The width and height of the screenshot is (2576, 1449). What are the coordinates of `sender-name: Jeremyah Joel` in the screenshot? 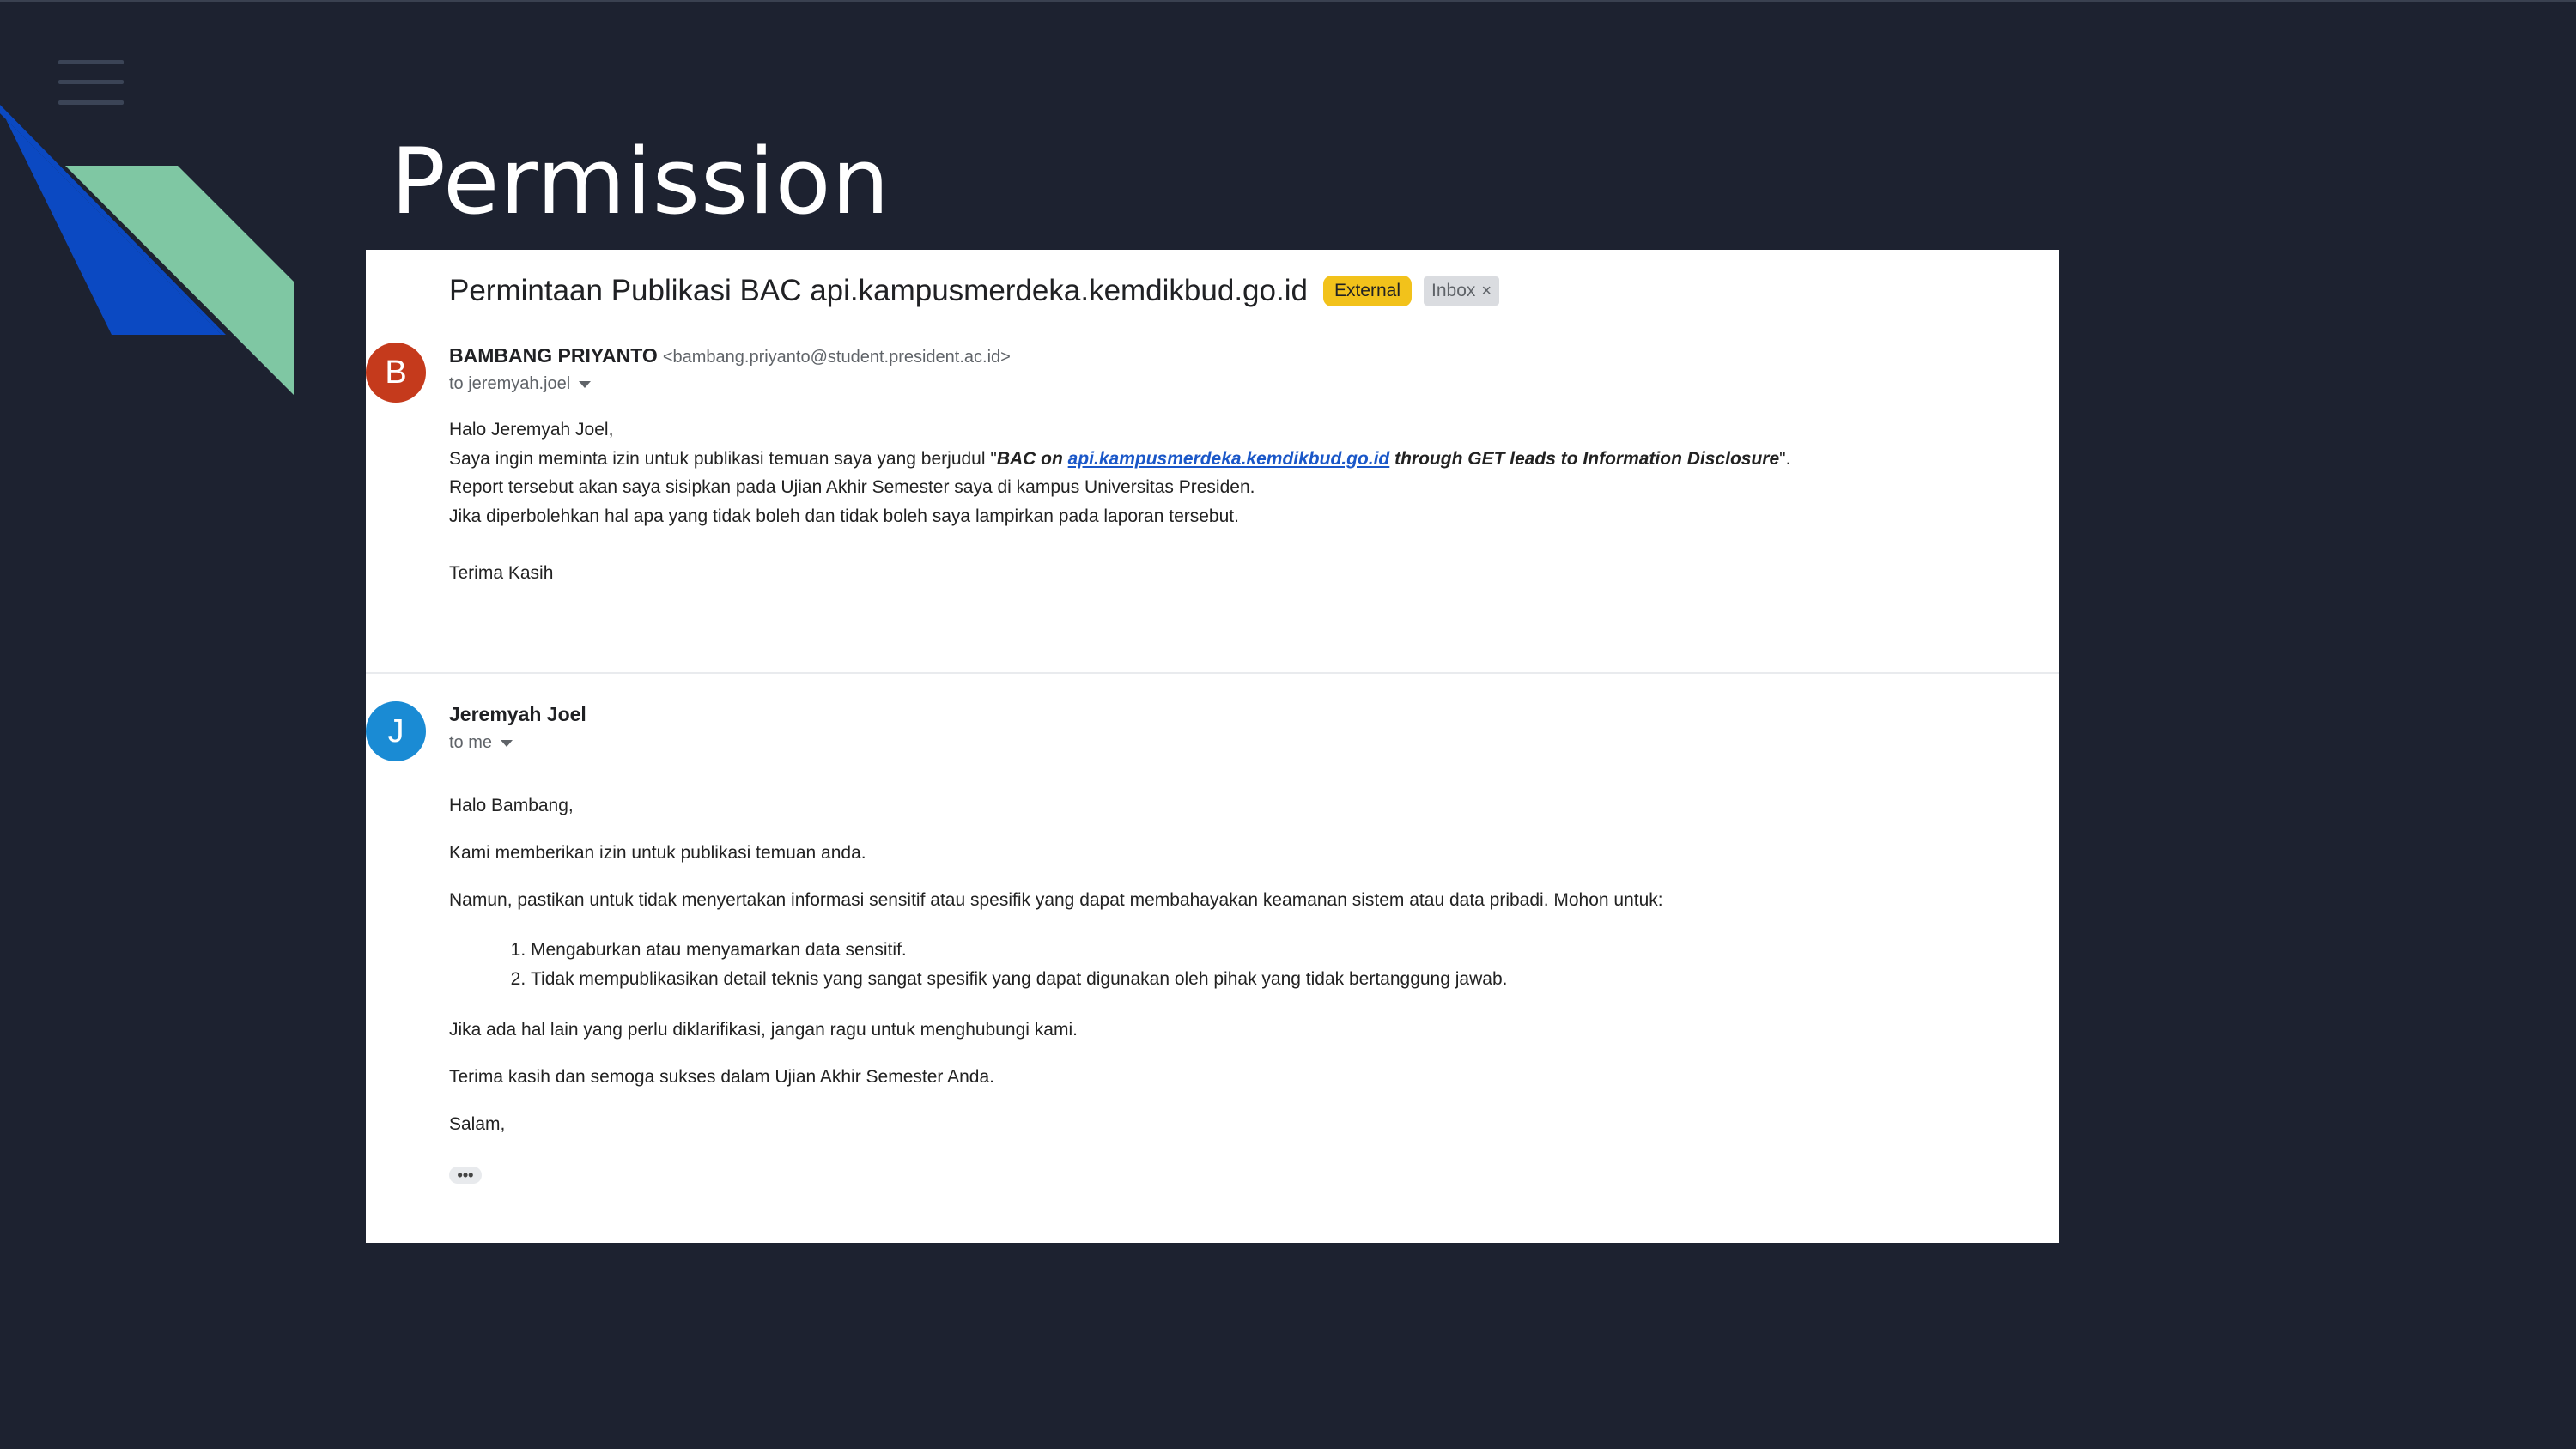 It's located at (517, 714).